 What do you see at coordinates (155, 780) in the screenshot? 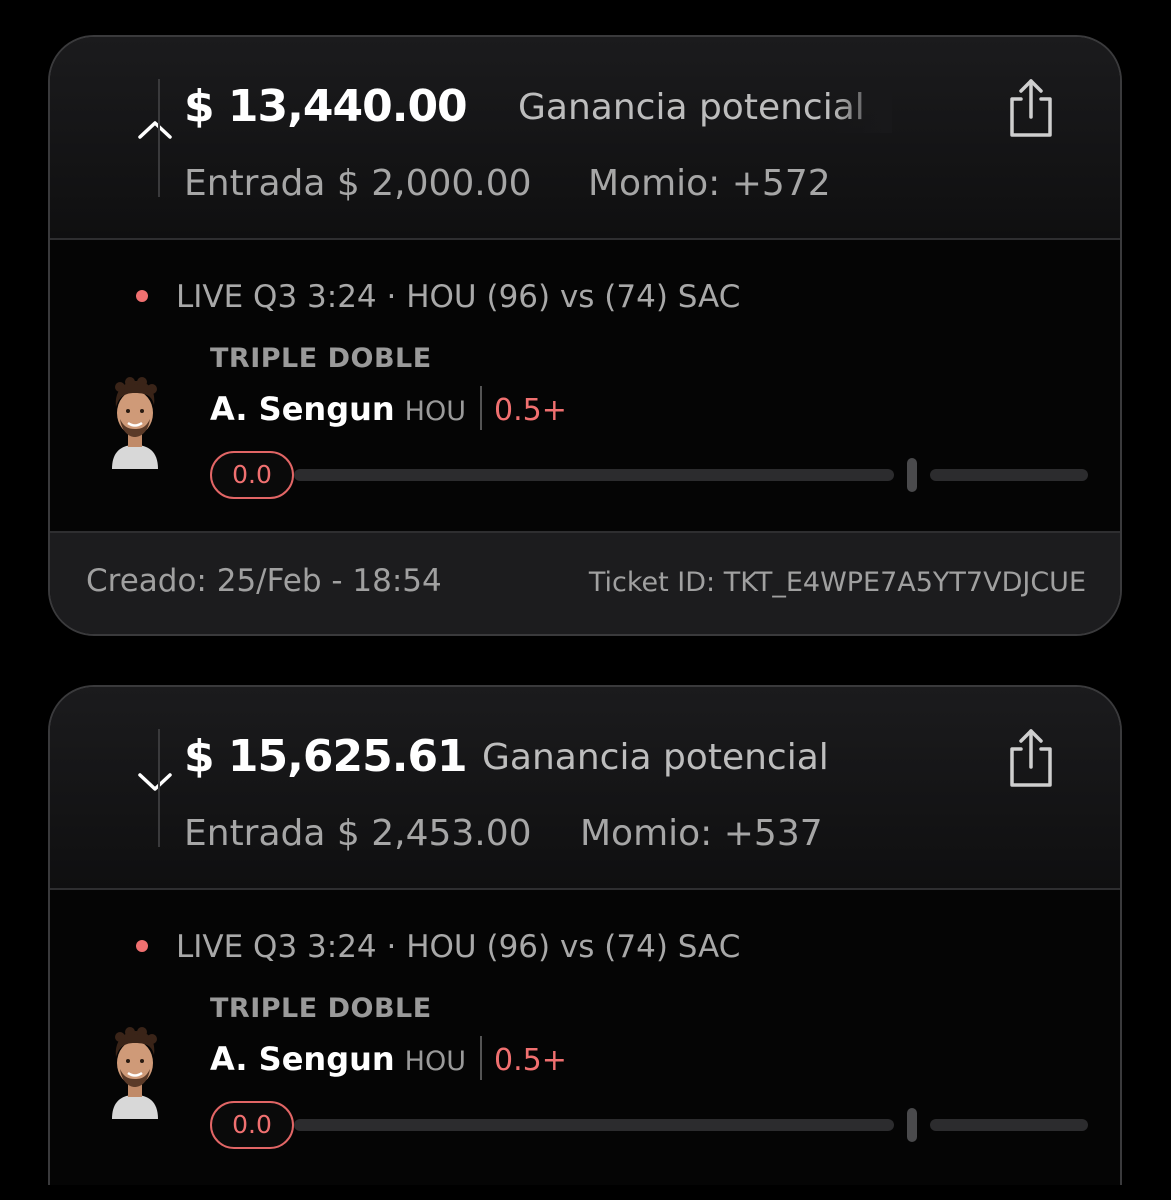
I see `chevron-down-icon` at bounding box center [155, 780].